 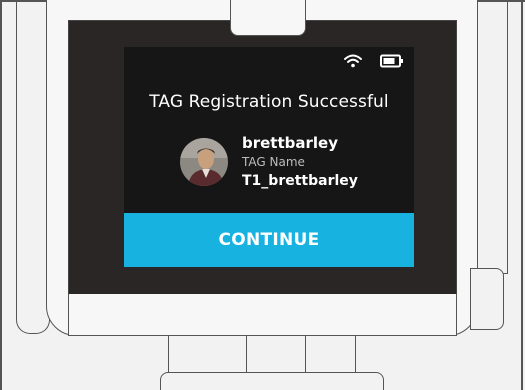 I want to click on outer-frame-right, so click(x=522, y=195).